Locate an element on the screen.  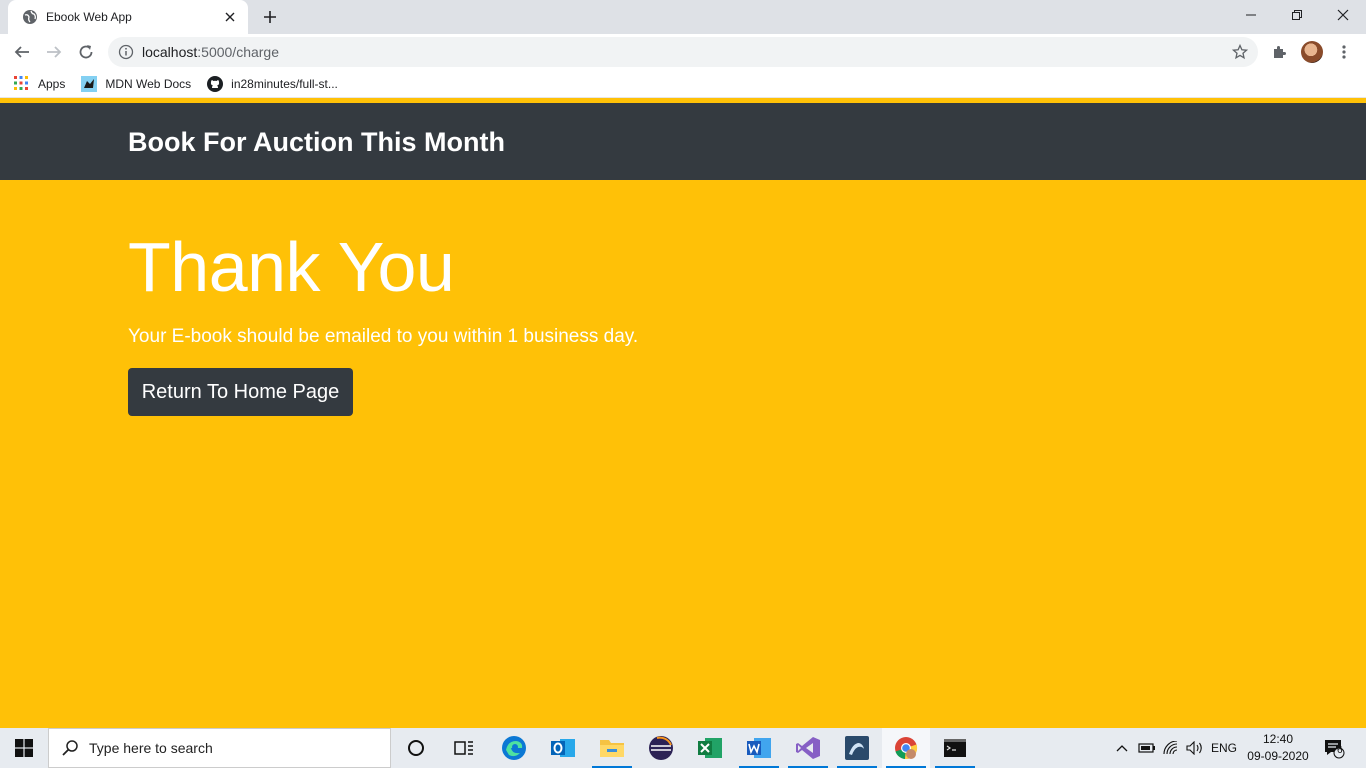
restore-icon is located at coordinates (1297, 15).